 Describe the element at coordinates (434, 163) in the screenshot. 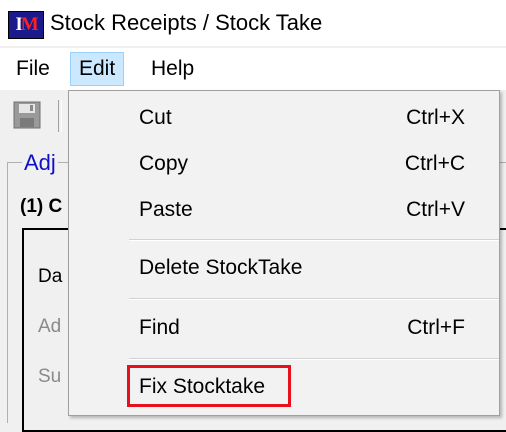

I see `menu-item-shortcut: Ctrl+C` at that location.